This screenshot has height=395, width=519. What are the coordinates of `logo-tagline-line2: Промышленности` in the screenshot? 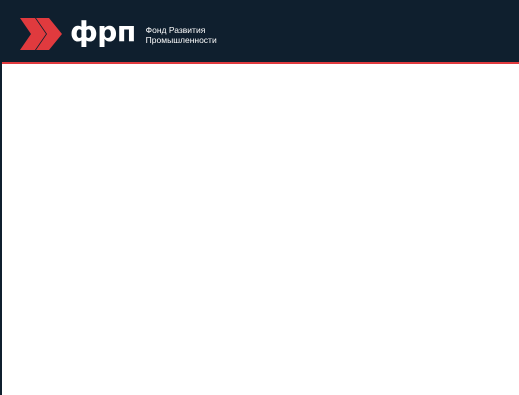 It's located at (181, 40).